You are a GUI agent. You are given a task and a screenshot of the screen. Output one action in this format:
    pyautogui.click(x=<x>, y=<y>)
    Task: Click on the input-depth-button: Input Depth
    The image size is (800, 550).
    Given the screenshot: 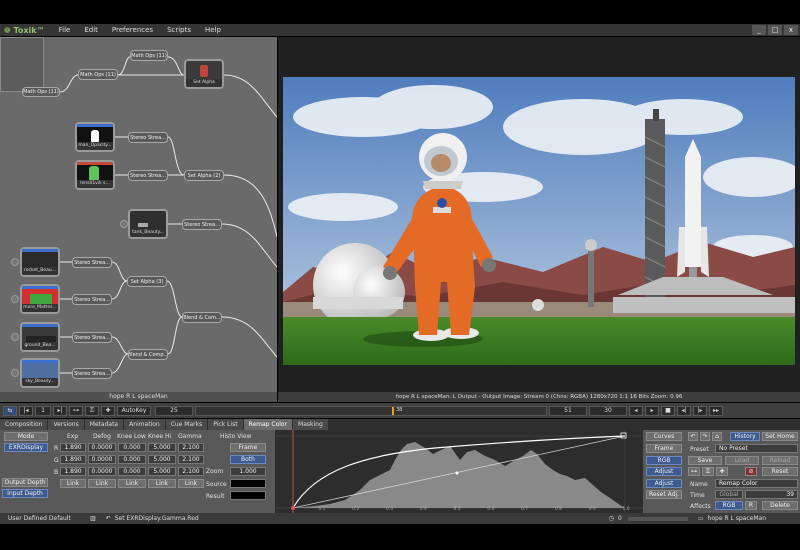 What is the action you would take?
    pyautogui.click(x=25, y=493)
    